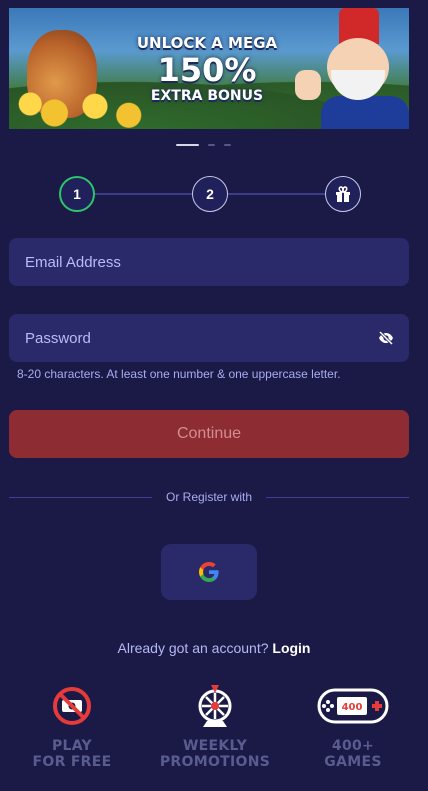  What do you see at coordinates (291, 648) in the screenshot?
I see `login-link: Login` at bounding box center [291, 648].